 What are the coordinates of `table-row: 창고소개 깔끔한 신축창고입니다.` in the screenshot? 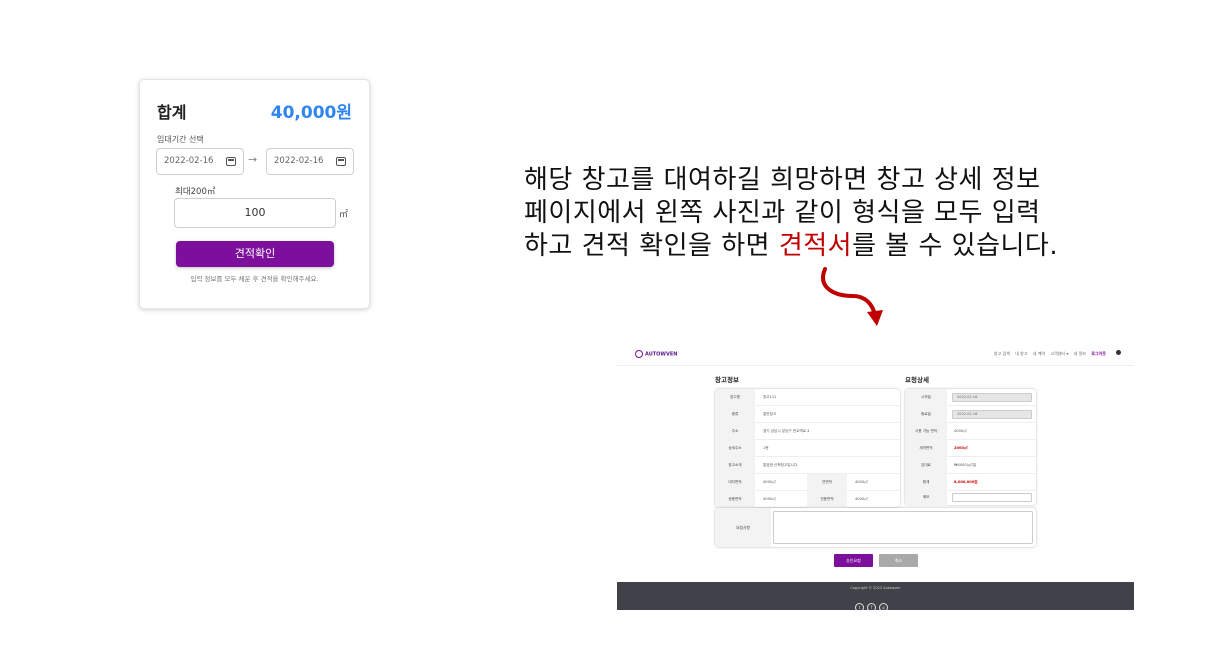 It's located at (807, 465).